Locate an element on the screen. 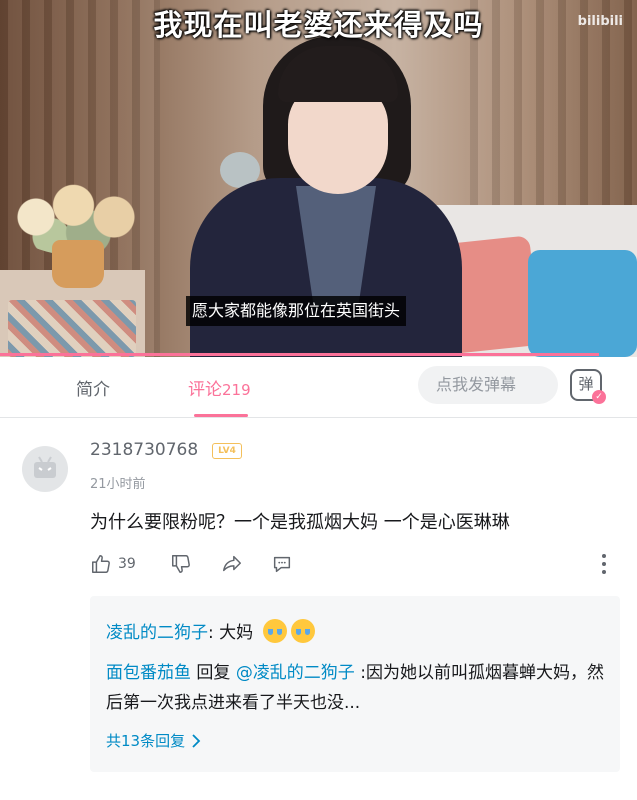 The height and width of the screenshot is (800, 637). reply-button is located at coordinates (282, 564).